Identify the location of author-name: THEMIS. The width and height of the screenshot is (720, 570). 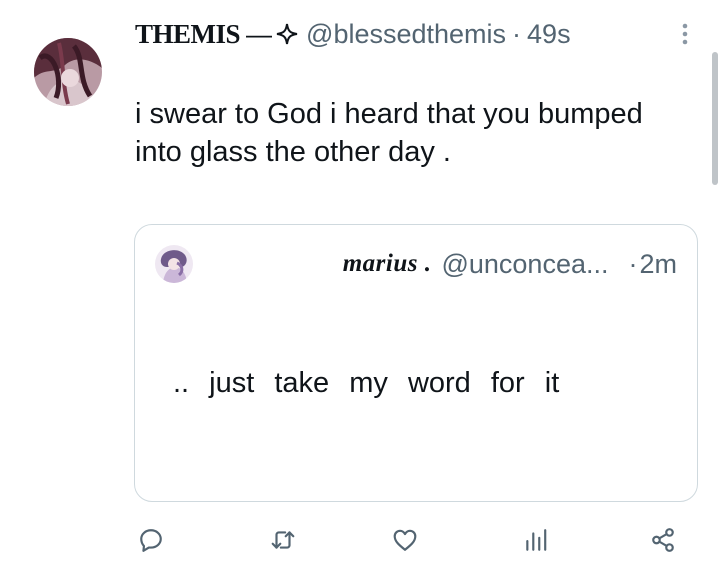
(188, 34).